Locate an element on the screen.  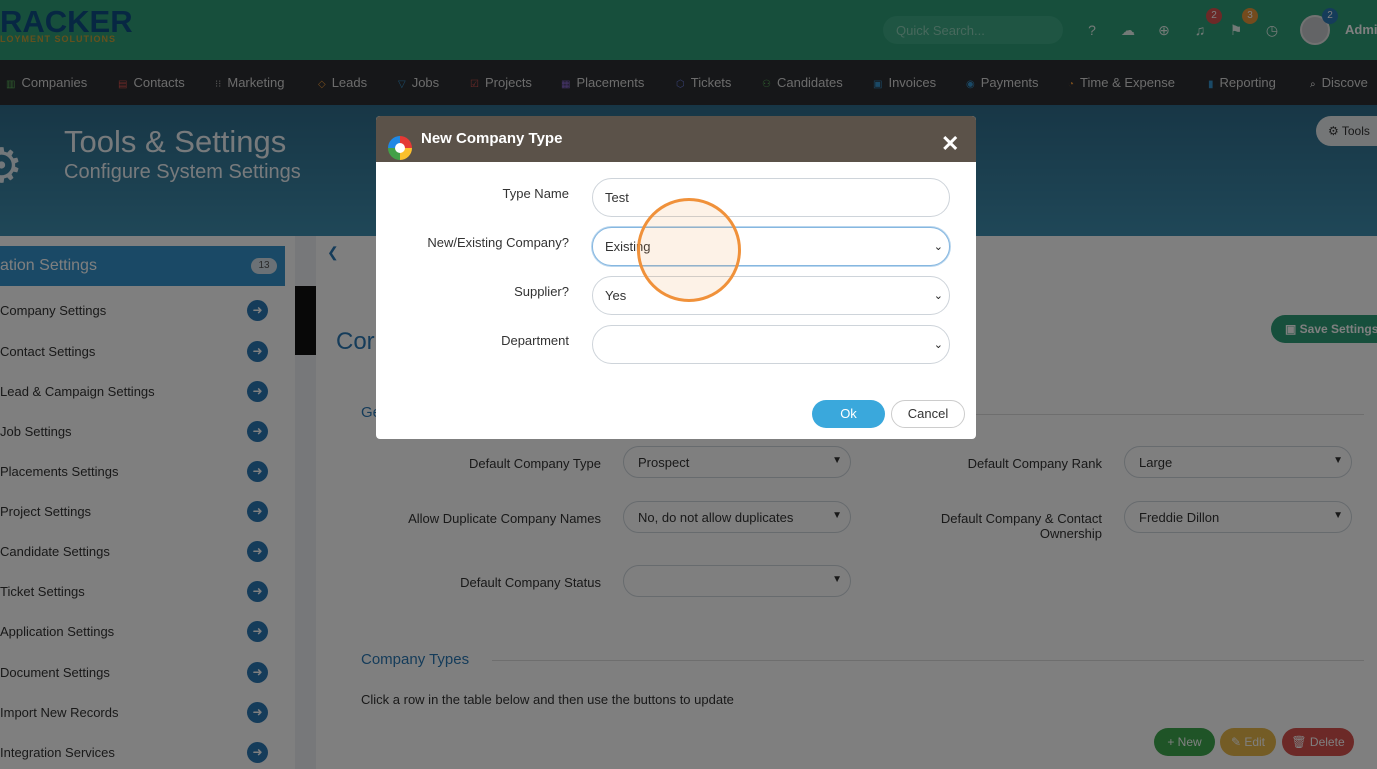
dialog-title: New Company Type is located at coordinates (492, 138).